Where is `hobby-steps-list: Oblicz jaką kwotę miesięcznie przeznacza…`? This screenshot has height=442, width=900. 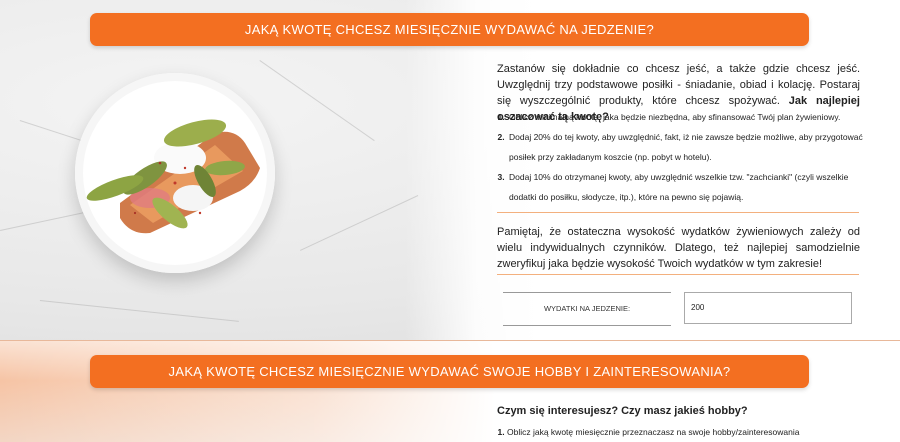 hobby-steps-list: Oblicz jaką kwotę miesięcznie przeznacza… is located at coordinates (683, 432).